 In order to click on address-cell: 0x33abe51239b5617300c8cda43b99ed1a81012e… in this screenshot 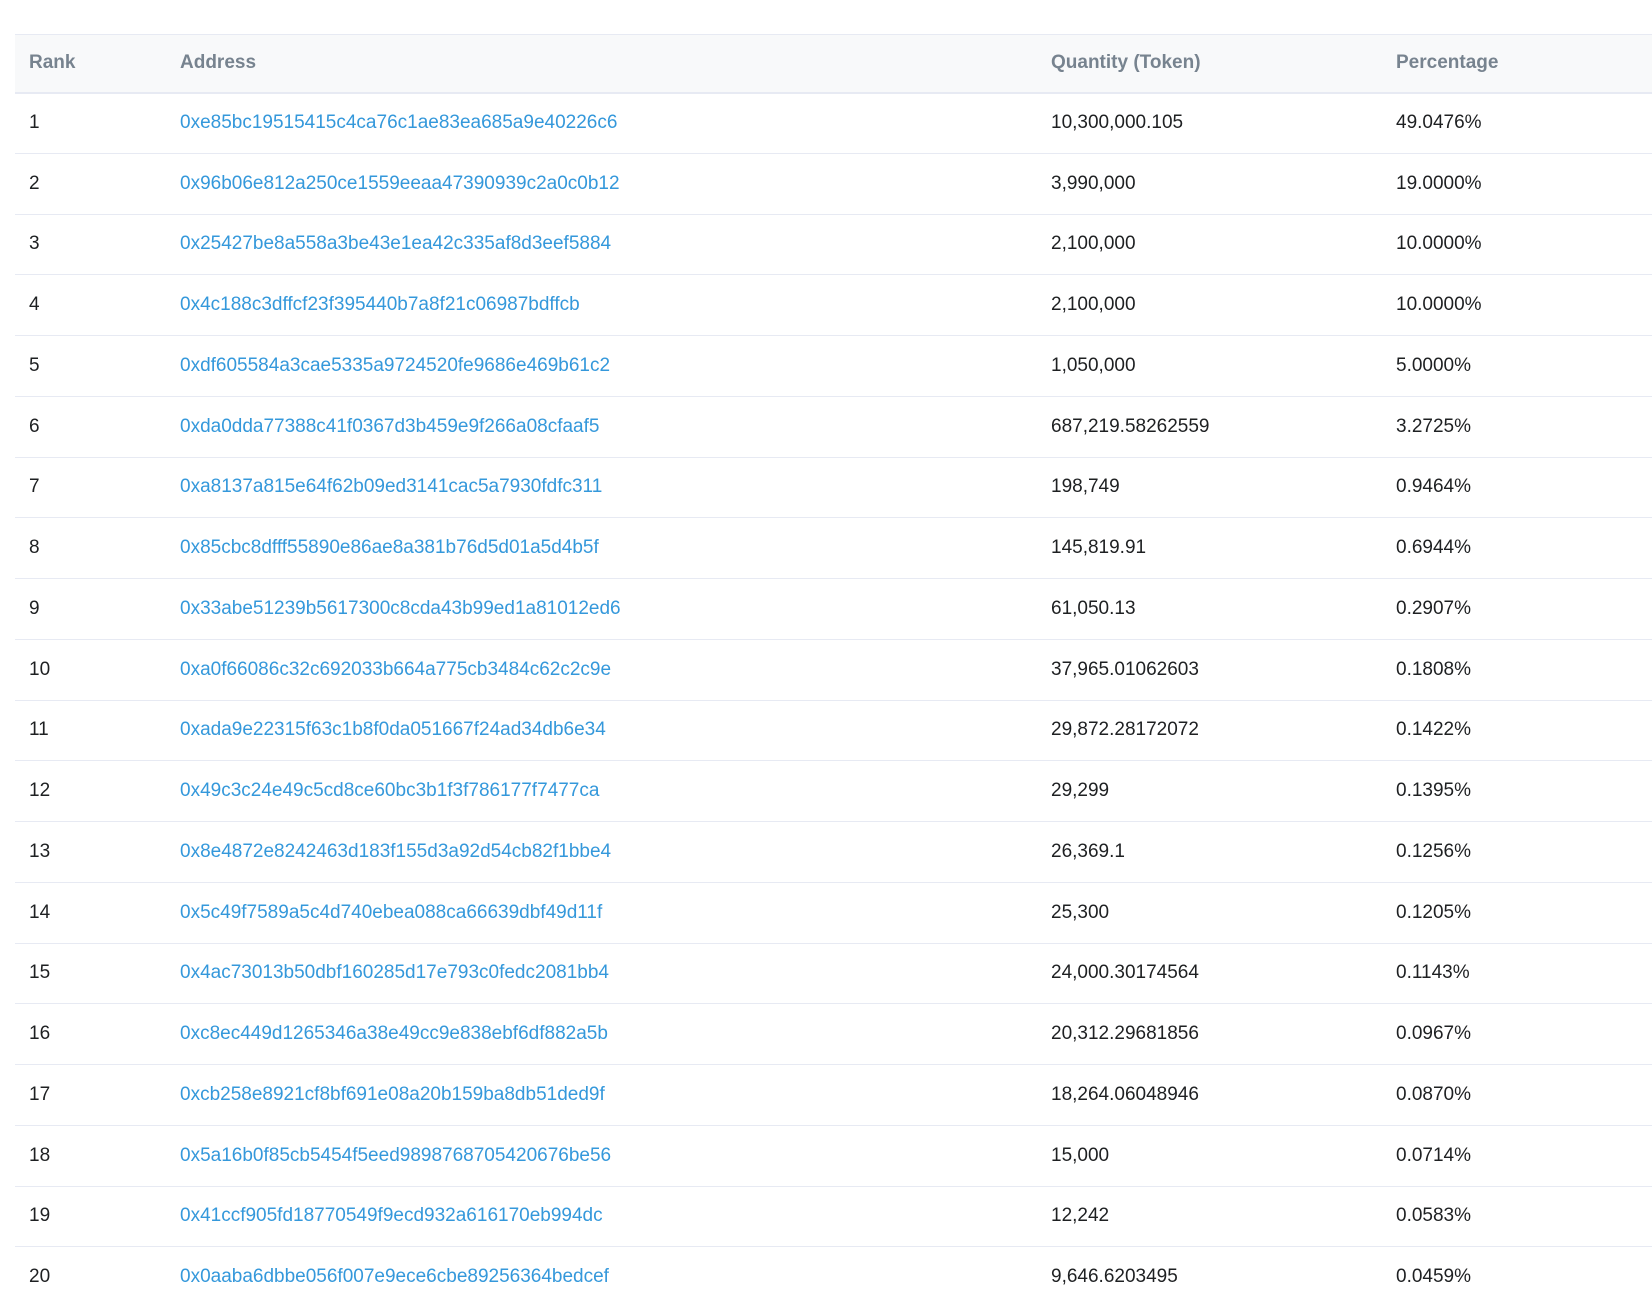, I will do `click(601, 609)`.